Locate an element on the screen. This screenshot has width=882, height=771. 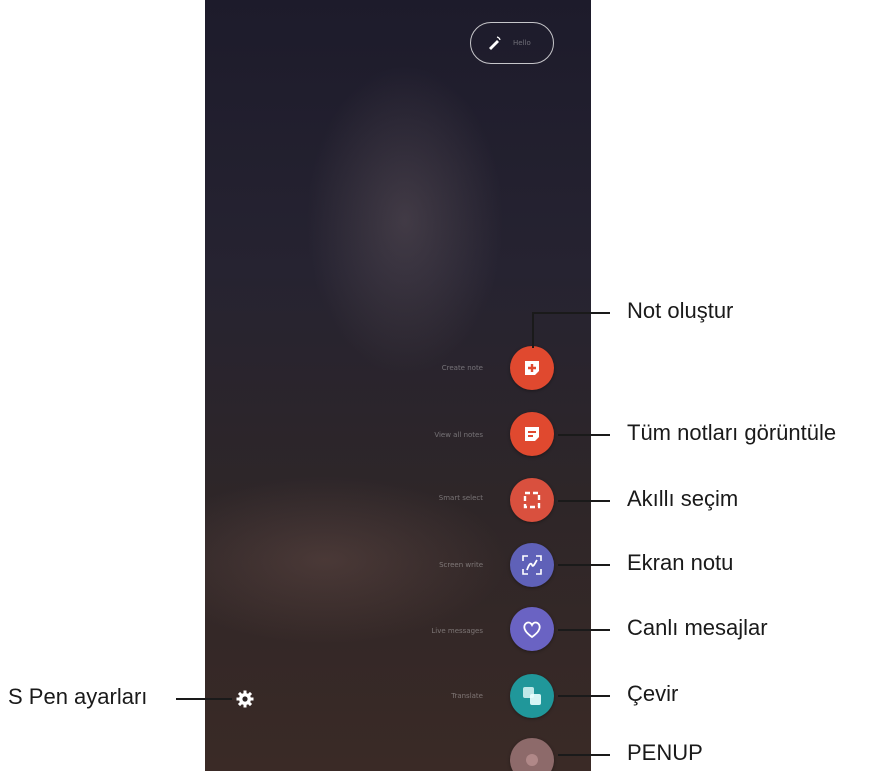
create-note-icon is located at coordinates (532, 368).